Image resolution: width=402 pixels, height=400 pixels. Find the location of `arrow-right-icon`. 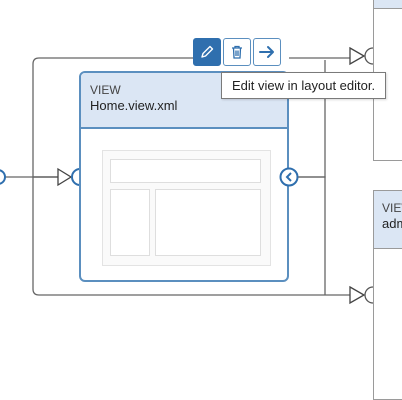

arrow-right-icon is located at coordinates (266, 52).